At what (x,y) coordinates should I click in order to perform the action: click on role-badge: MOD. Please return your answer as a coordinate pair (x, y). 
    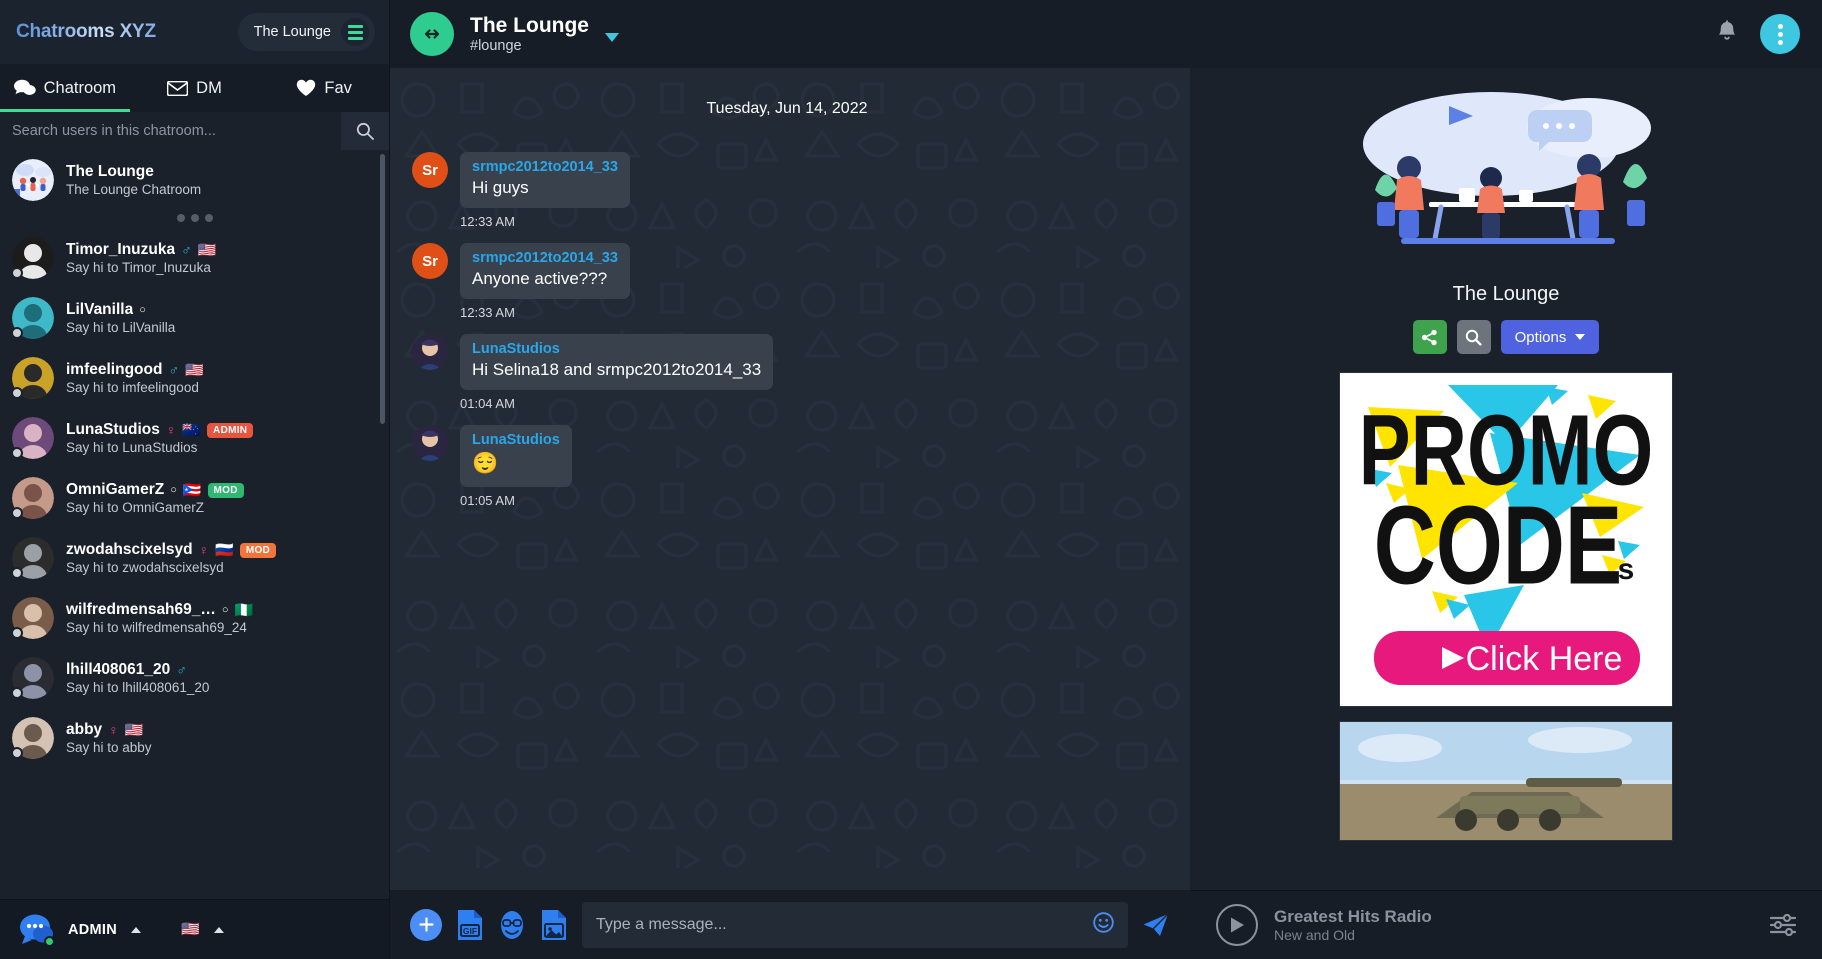
    Looking at the image, I should click on (258, 550).